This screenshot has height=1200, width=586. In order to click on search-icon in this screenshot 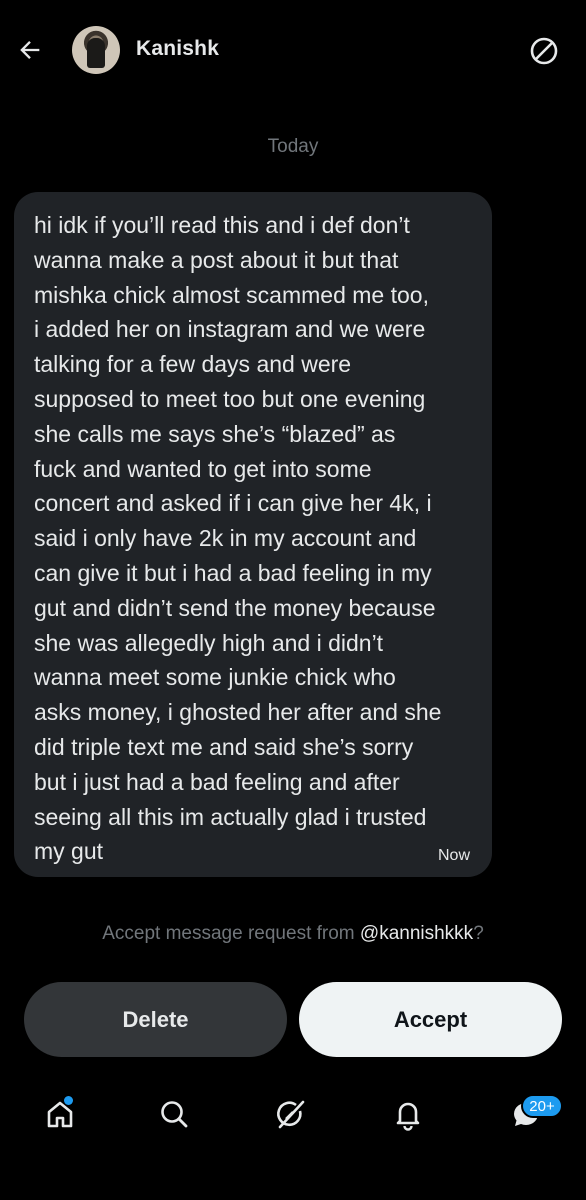, I will do `click(174, 1114)`.